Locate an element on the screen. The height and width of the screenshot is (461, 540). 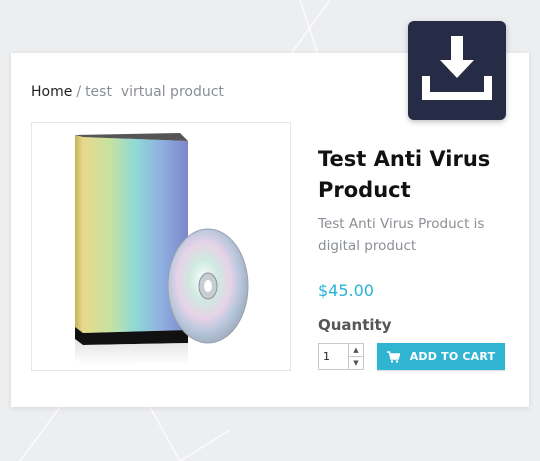
quantity-label: Quantity is located at coordinates (355, 325).